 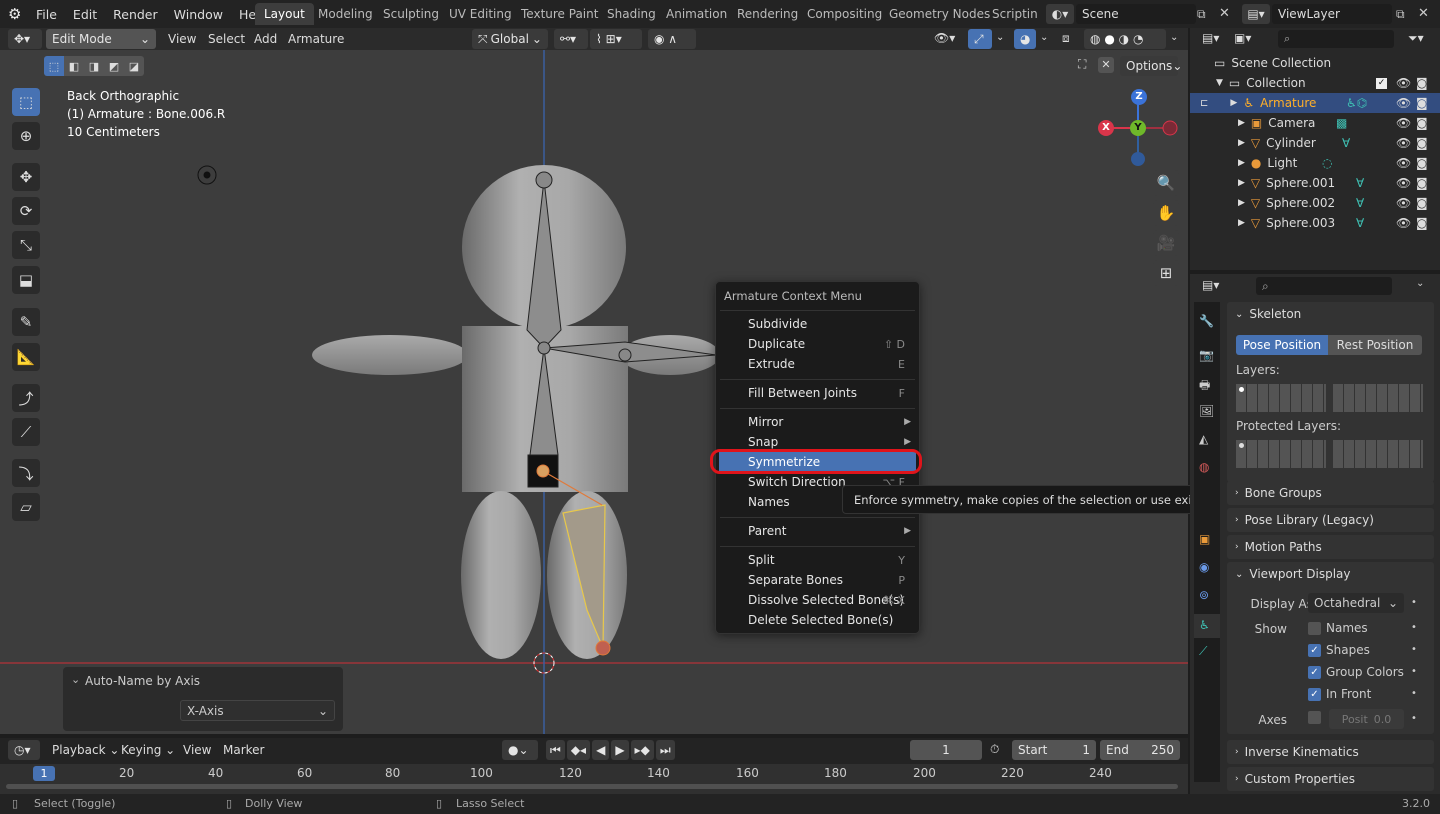 What do you see at coordinates (1330, 574) in the screenshot?
I see `viewport-display-header: ⌄ Viewport Display` at bounding box center [1330, 574].